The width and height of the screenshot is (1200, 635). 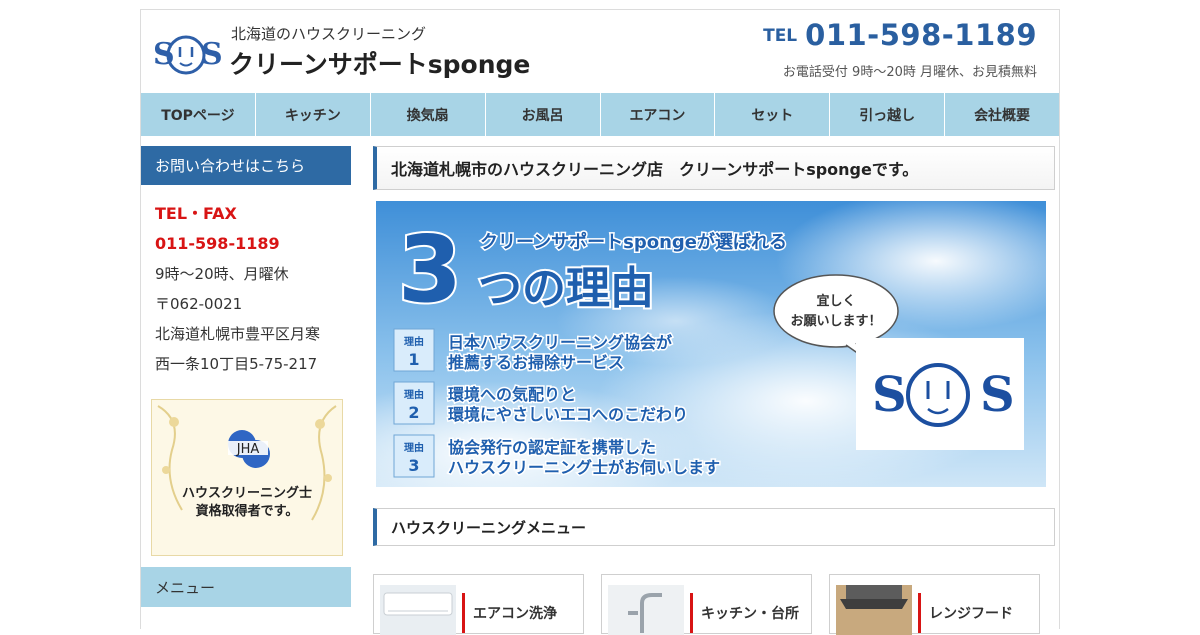 I want to click on nav-item-aircon: エアコン, so click(x=658, y=114).